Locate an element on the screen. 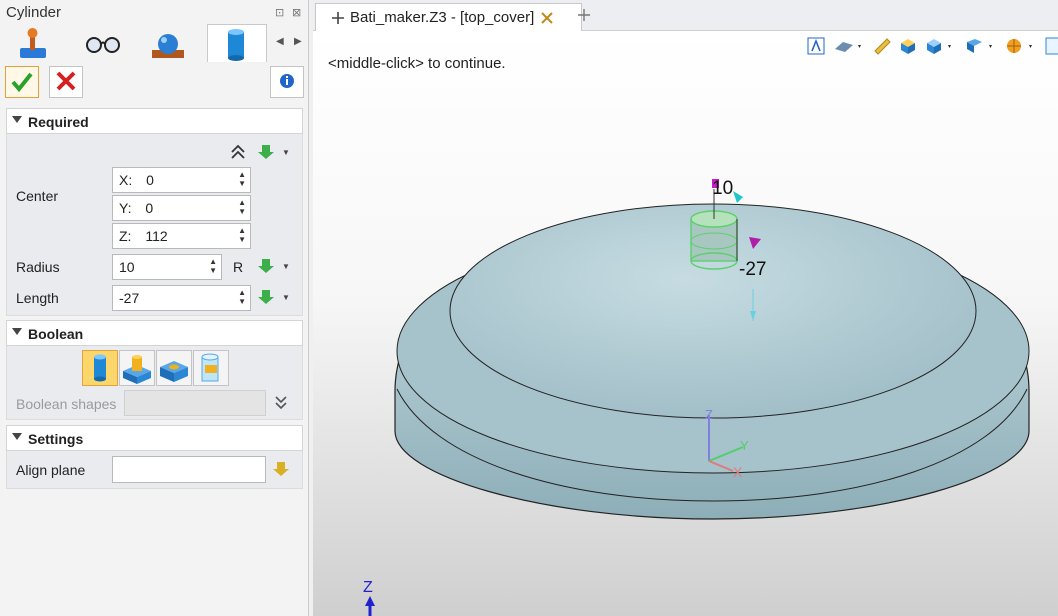 The height and width of the screenshot is (616, 1058). cylinder-icon is located at coordinates (236, 45).